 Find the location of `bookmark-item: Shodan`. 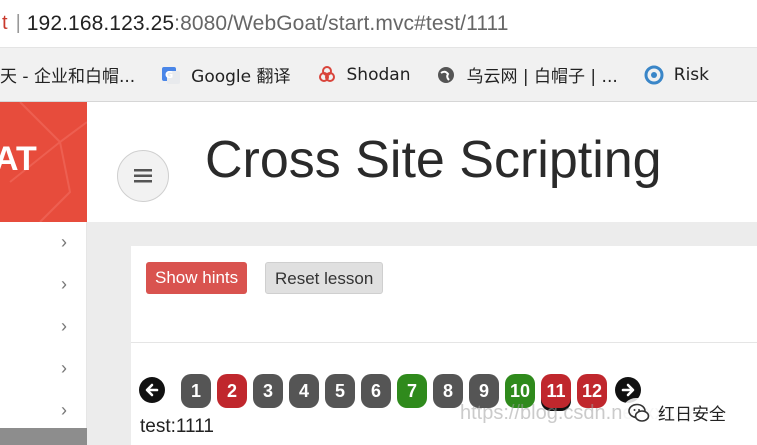

bookmark-item: Shodan is located at coordinates (364, 74).